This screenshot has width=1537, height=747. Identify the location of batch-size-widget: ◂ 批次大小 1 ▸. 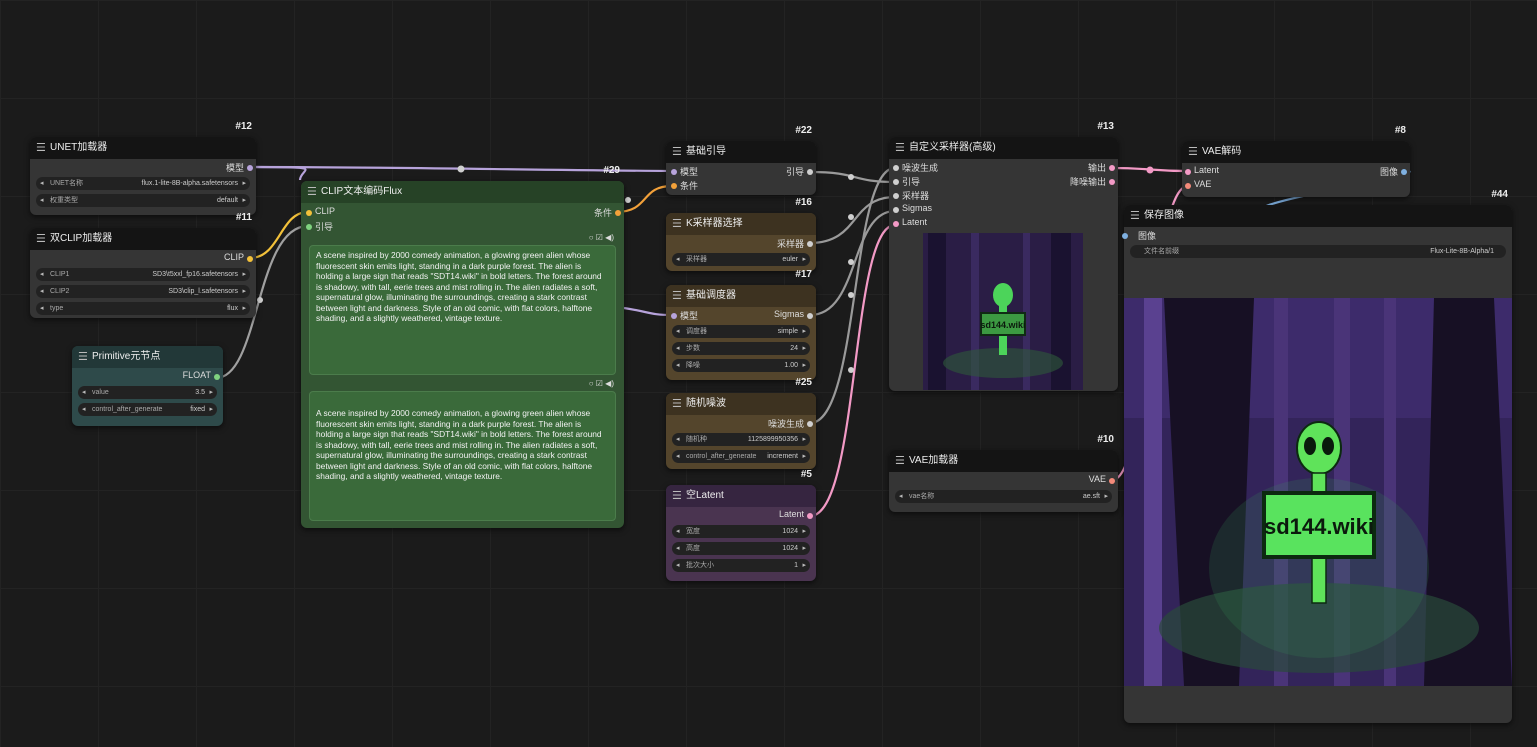
(741, 565).